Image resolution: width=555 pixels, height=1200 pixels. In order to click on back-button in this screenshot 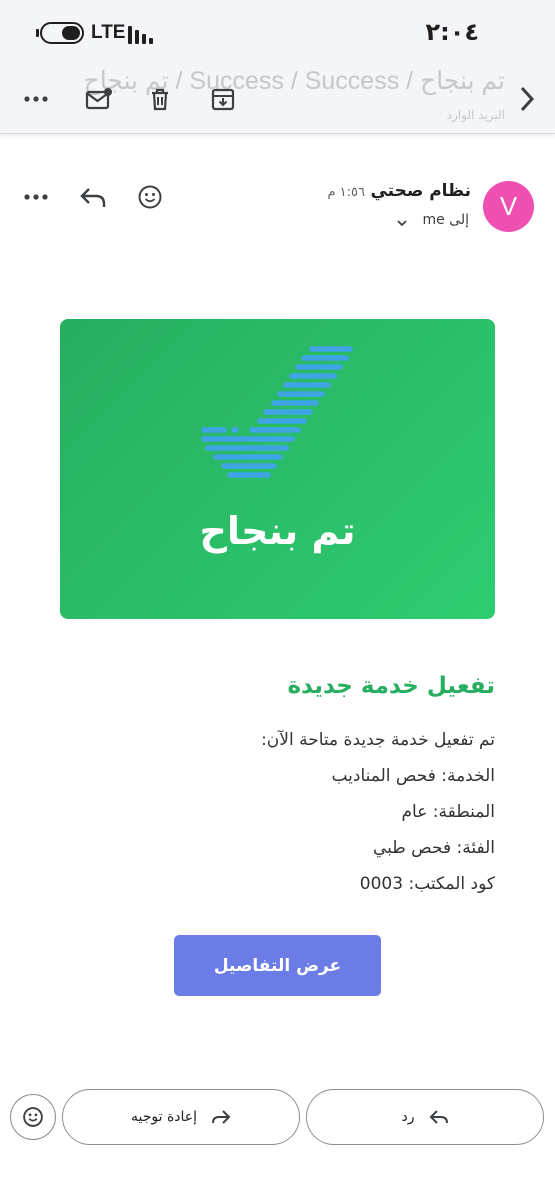, I will do `click(527, 99)`.